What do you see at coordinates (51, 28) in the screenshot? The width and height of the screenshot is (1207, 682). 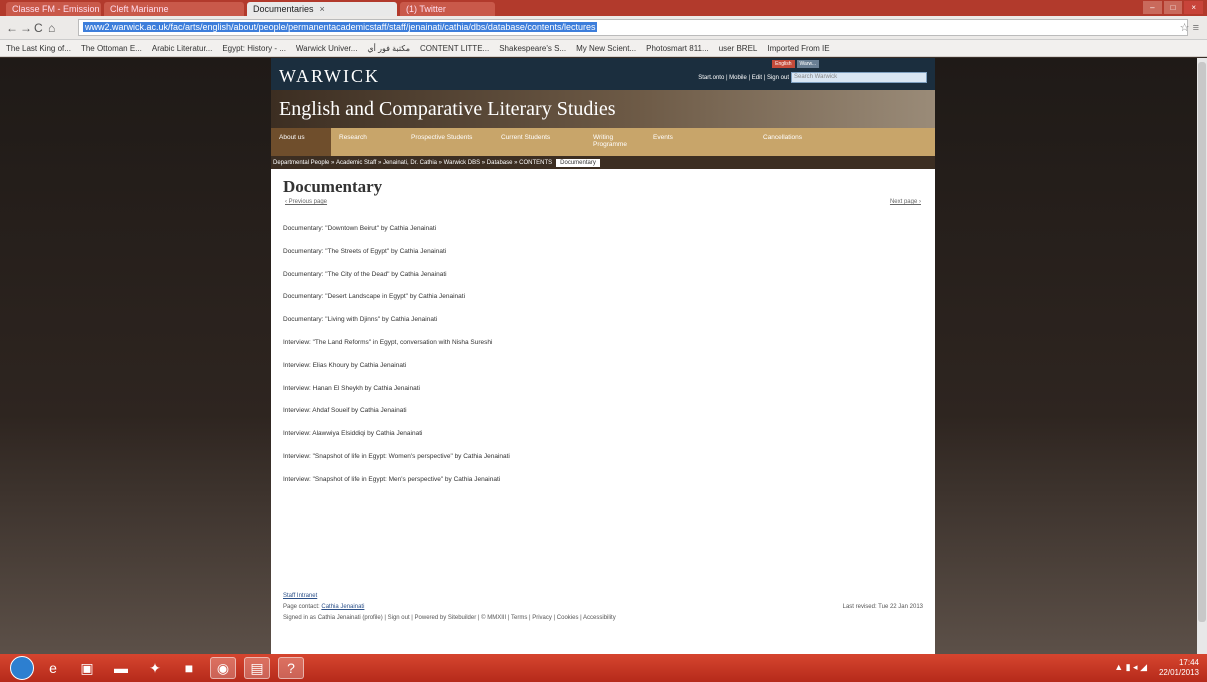 I see `home-icon: ⌂` at bounding box center [51, 28].